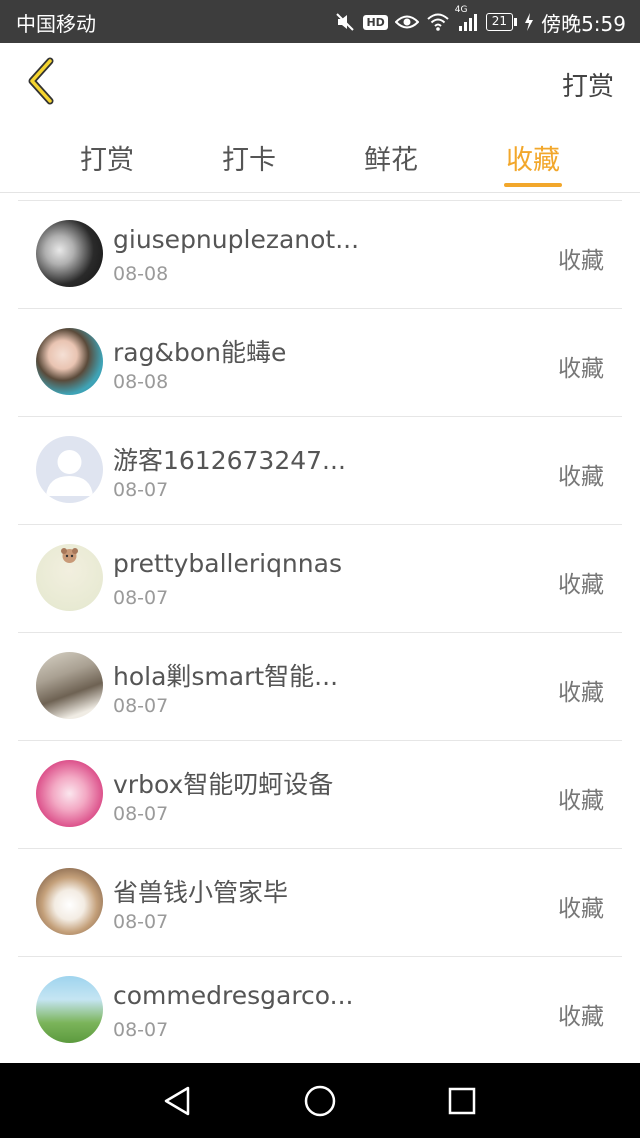 This screenshot has width=640, height=1138. Describe the element at coordinates (320, 21) in the screenshot. I see `status-bar: 中国移动 HD 4G 21 傍晚5:59` at that location.